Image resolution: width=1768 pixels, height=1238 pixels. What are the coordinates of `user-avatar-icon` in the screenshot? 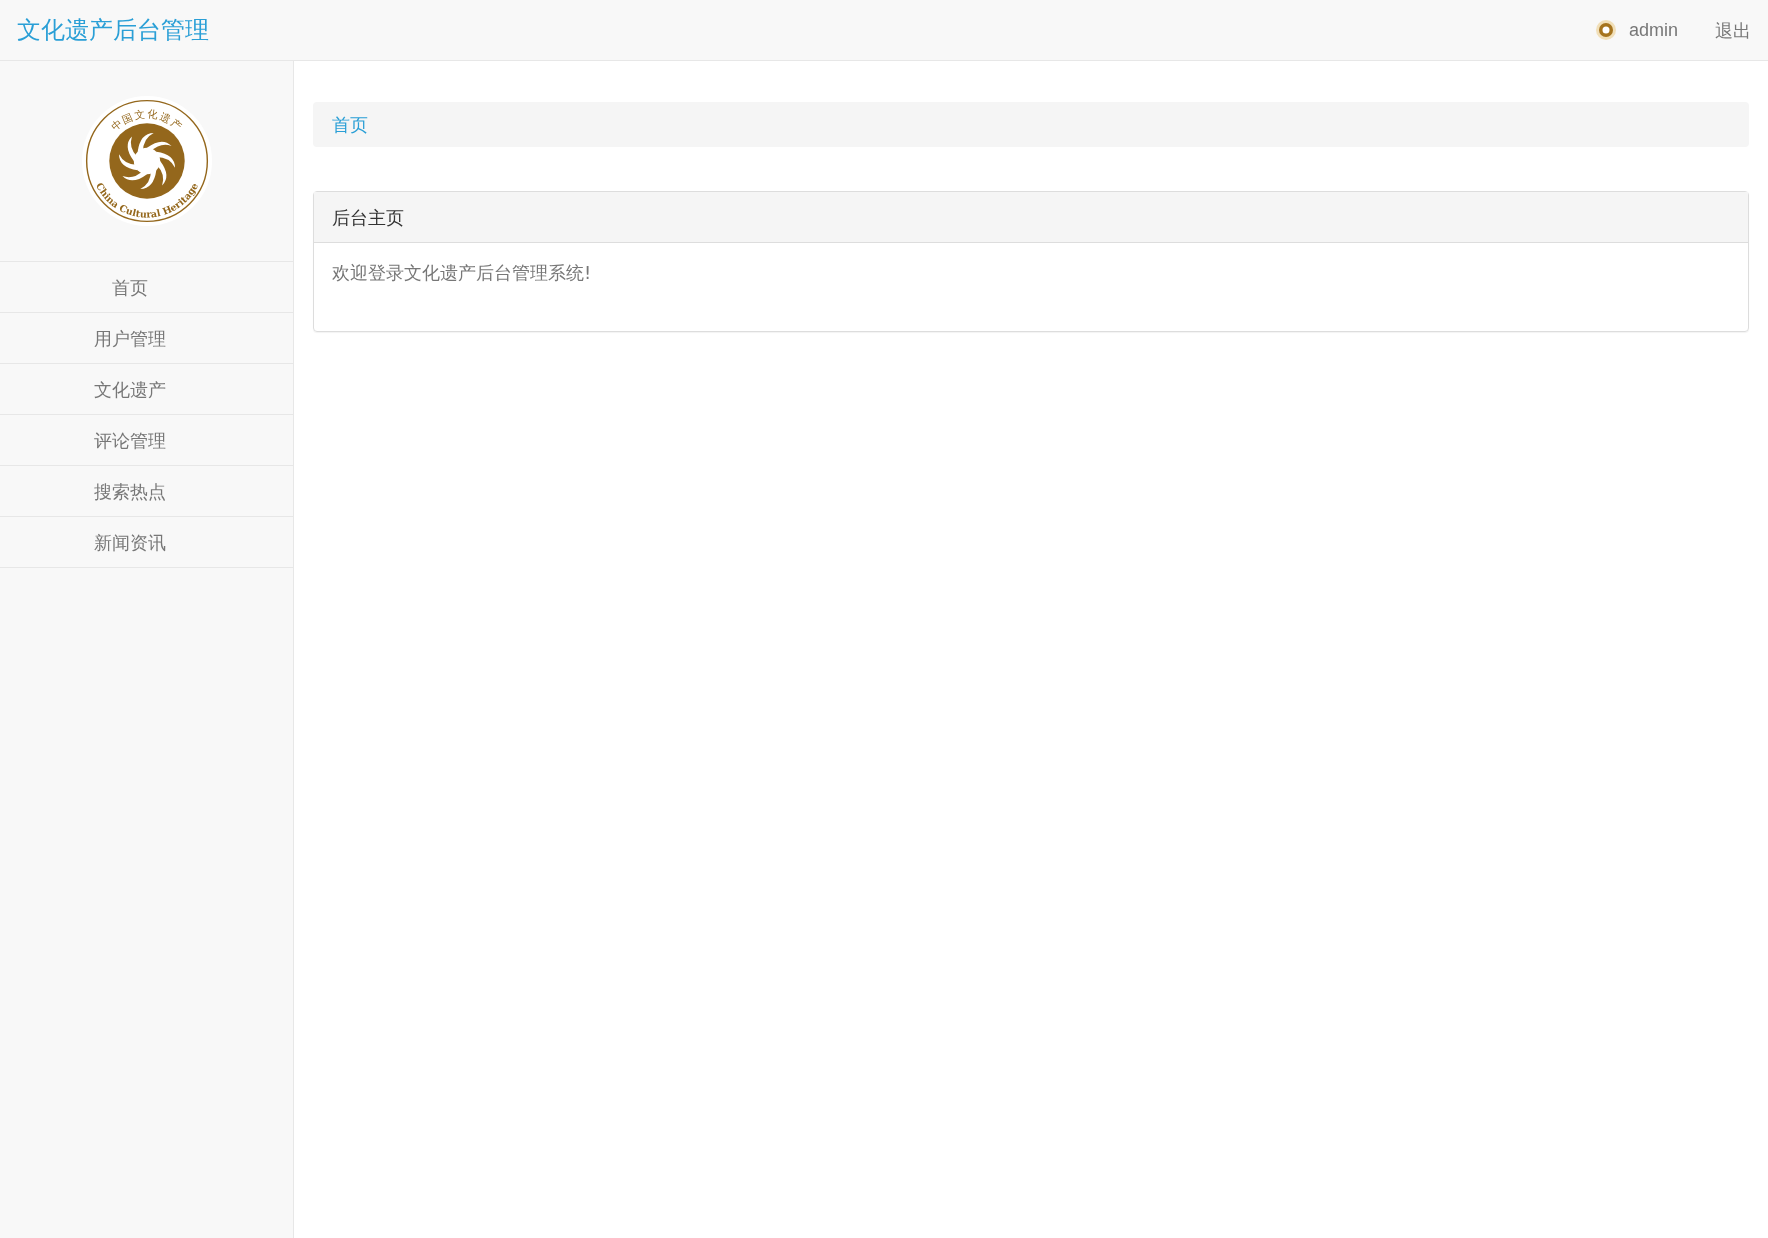 It's located at (1605, 30).